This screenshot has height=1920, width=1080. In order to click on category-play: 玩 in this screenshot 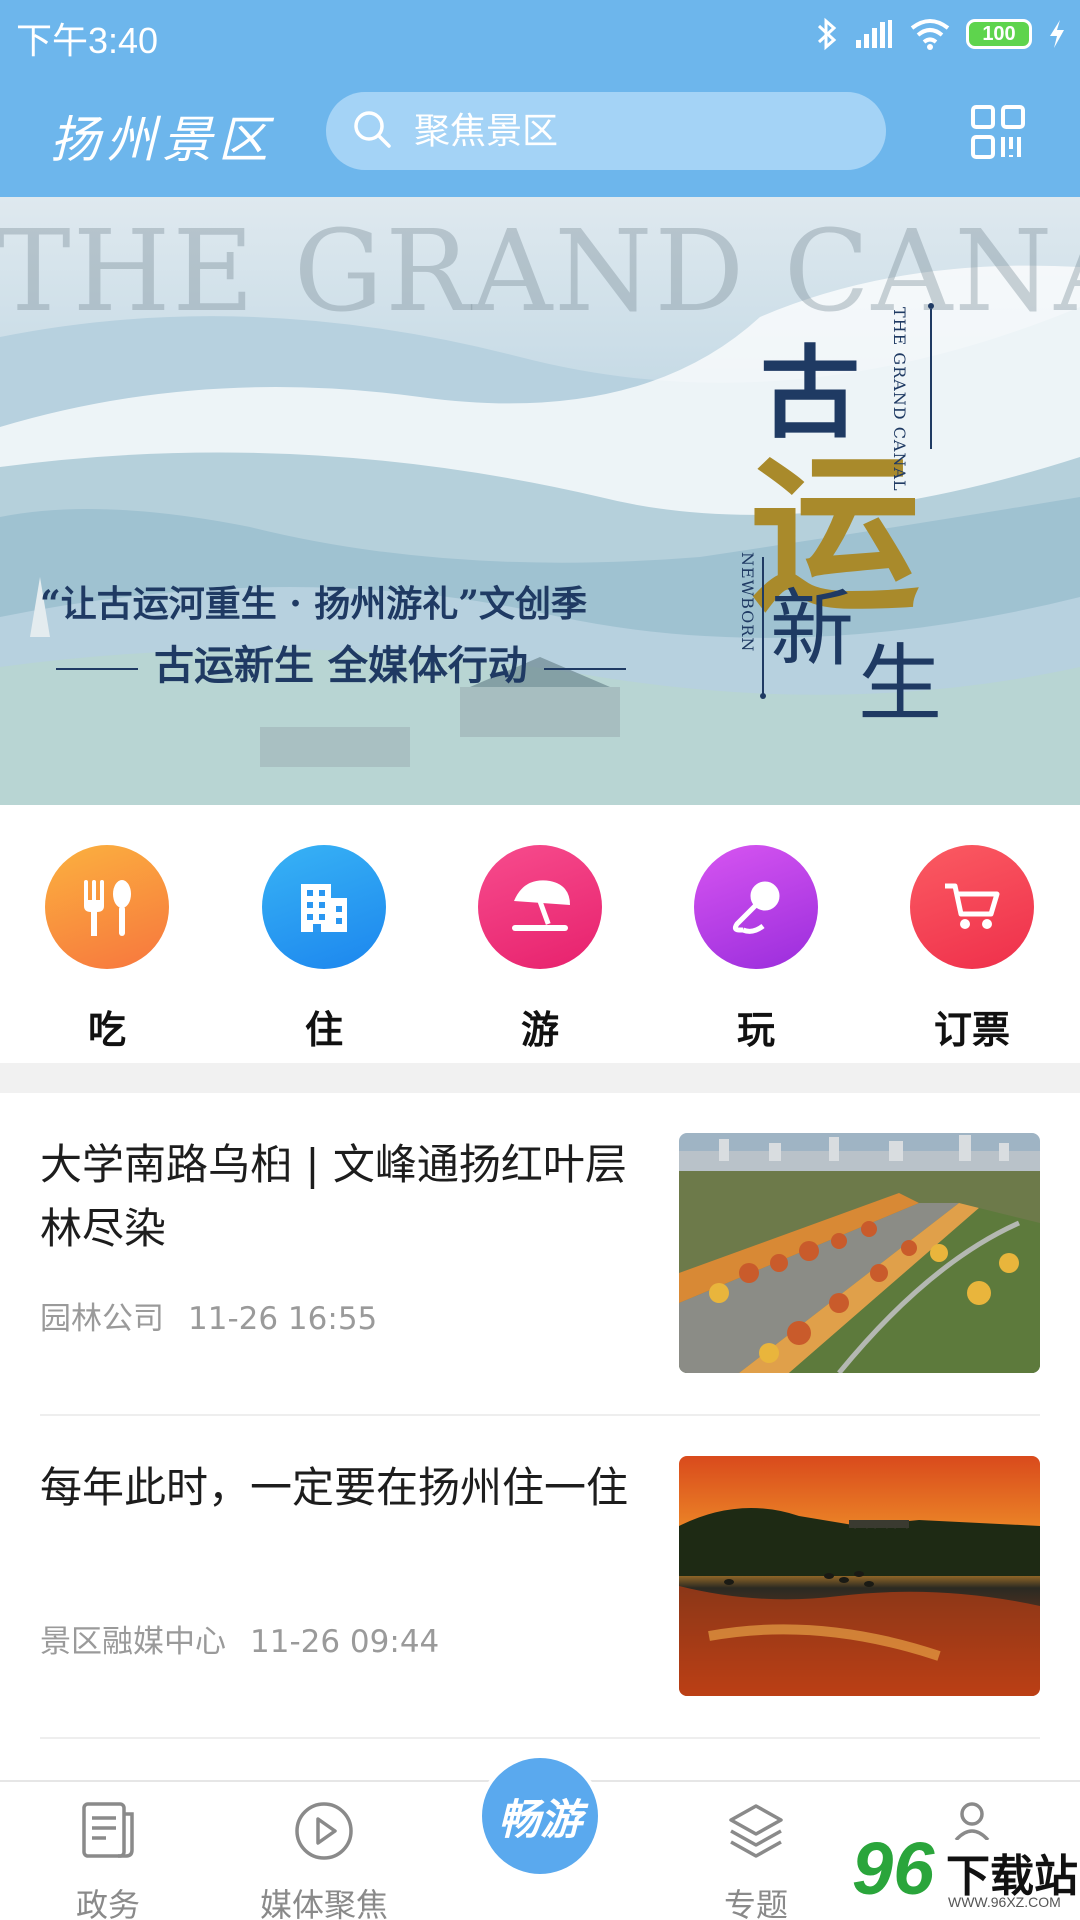, I will do `click(756, 949)`.